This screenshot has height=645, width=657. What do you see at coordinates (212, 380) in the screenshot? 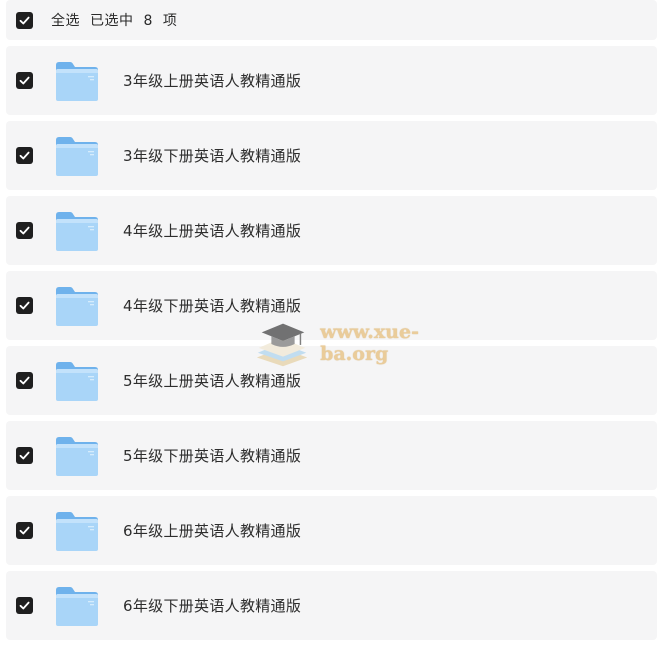
I see `item-name: 5年级上册英语人教精通版` at bounding box center [212, 380].